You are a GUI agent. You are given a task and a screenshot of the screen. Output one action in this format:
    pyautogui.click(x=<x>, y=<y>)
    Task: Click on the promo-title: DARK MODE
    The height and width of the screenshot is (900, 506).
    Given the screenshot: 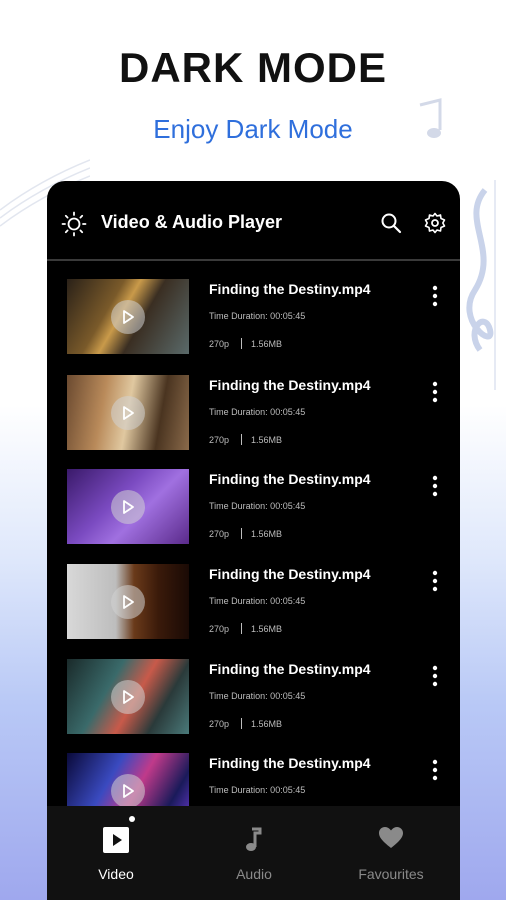 What is the action you would take?
    pyautogui.click(x=253, y=67)
    